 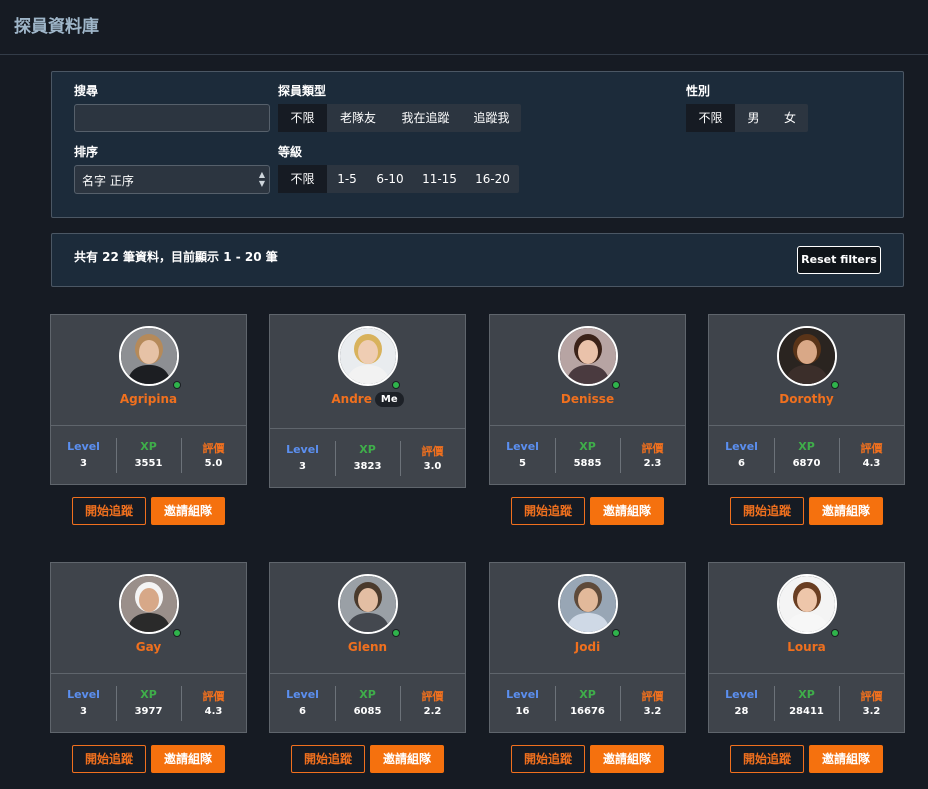 What do you see at coordinates (839, 260) in the screenshot?
I see `reset-filters-button: Reset filters` at bounding box center [839, 260].